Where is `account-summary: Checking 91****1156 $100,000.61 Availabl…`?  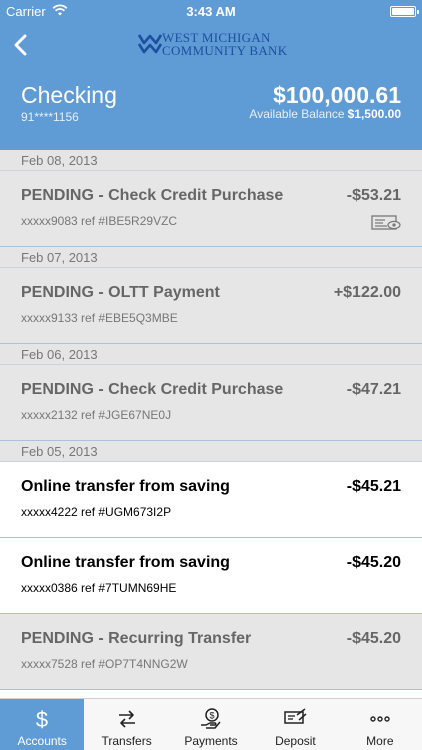
account-summary: Checking 91****1156 $100,000.61 Availabl… is located at coordinates (211, 109).